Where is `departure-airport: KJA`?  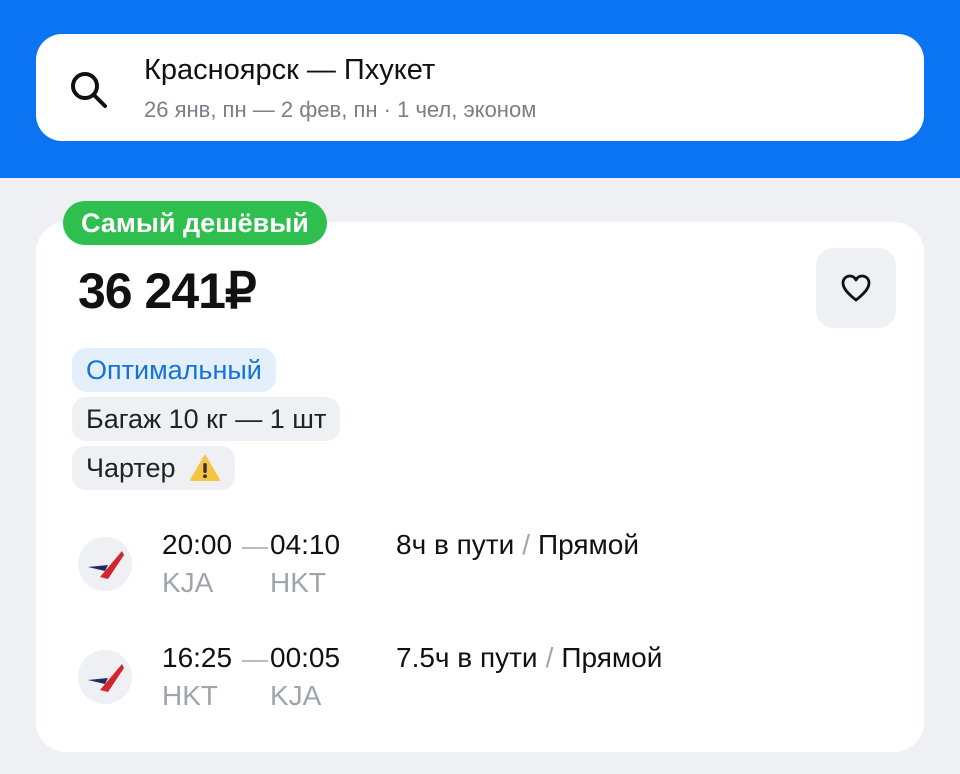
departure-airport: KJA is located at coordinates (188, 582).